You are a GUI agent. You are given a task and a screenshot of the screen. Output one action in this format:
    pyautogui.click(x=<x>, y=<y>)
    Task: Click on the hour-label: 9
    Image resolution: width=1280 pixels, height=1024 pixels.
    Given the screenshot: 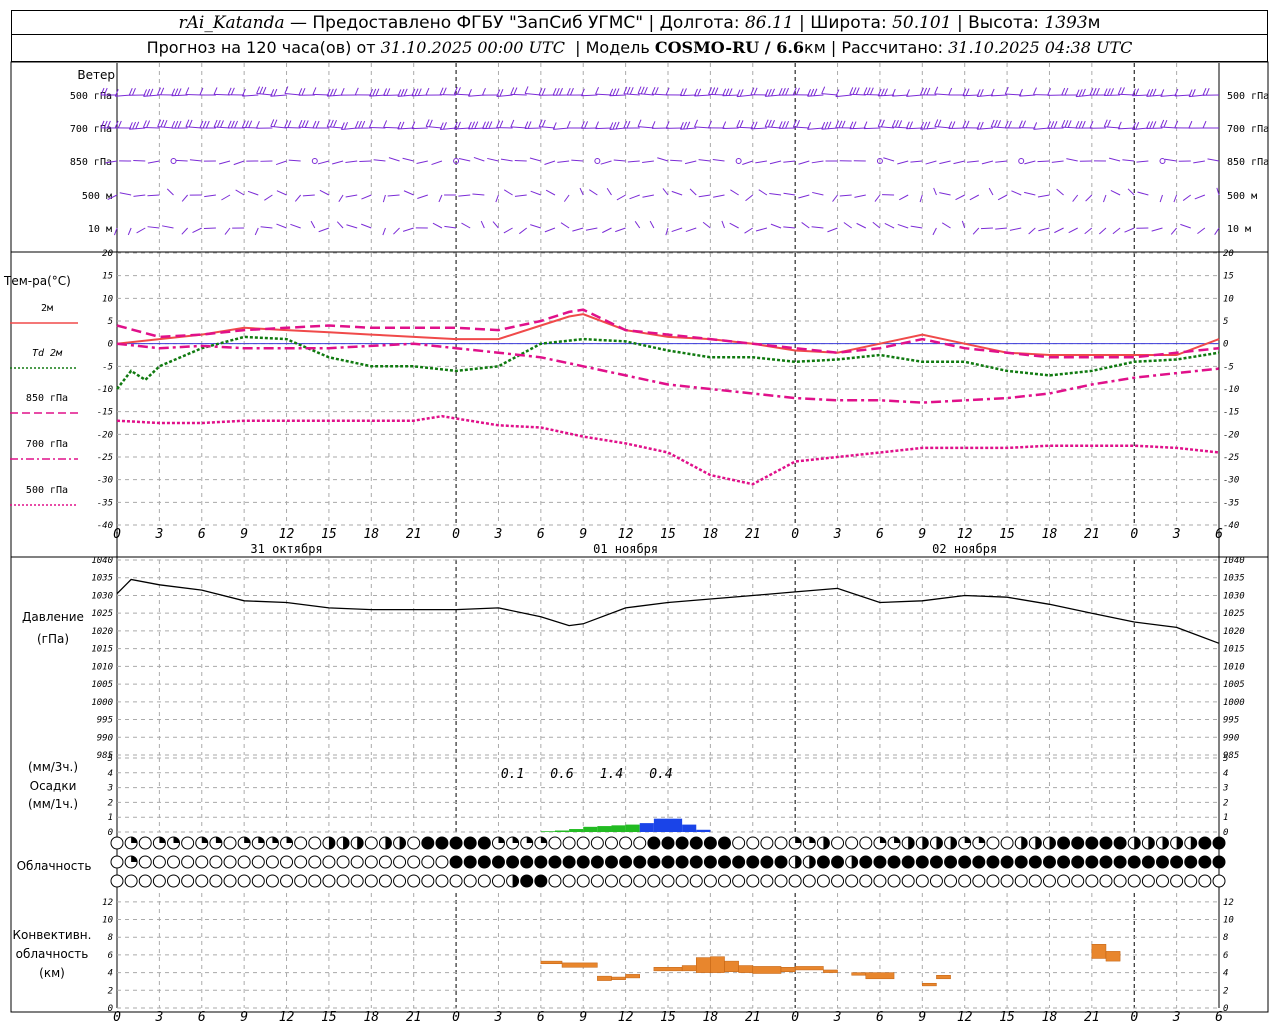 What is the action you would take?
    pyautogui.click(x=244, y=534)
    